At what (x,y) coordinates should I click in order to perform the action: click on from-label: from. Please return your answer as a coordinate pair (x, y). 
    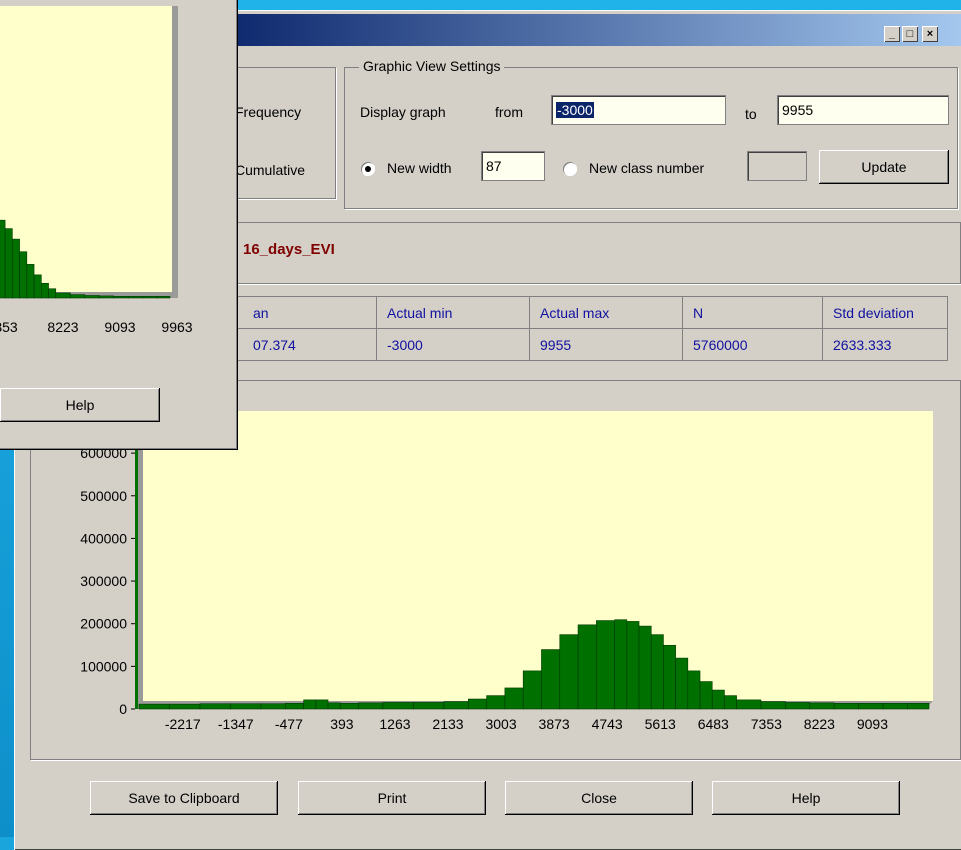
    Looking at the image, I should click on (509, 112).